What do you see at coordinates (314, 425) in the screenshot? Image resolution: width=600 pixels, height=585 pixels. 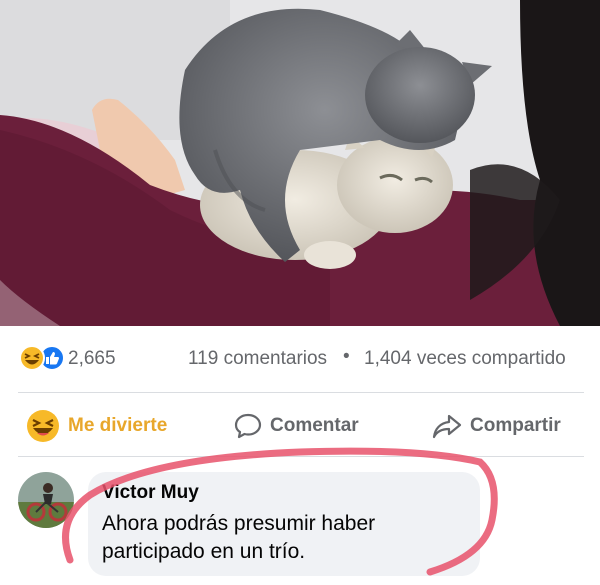 I see `comment-label: Comentar` at bounding box center [314, 425].